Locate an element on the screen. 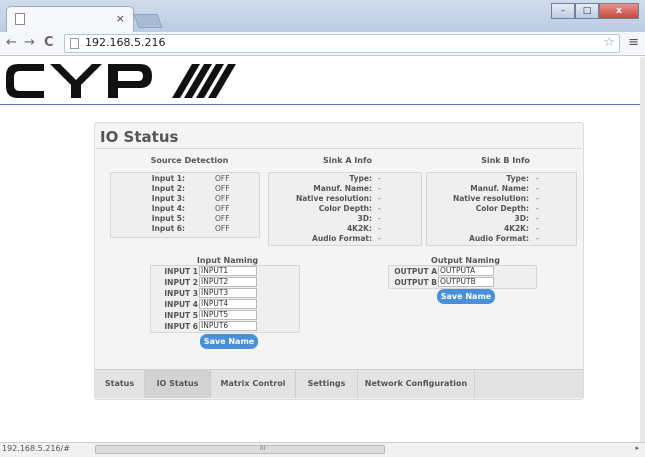 The height and width of the screenshot is (457, 645). browser-toolbar: ← → C 192.168.5.216 ☆ ≡ is located at coordinates (322, 44).